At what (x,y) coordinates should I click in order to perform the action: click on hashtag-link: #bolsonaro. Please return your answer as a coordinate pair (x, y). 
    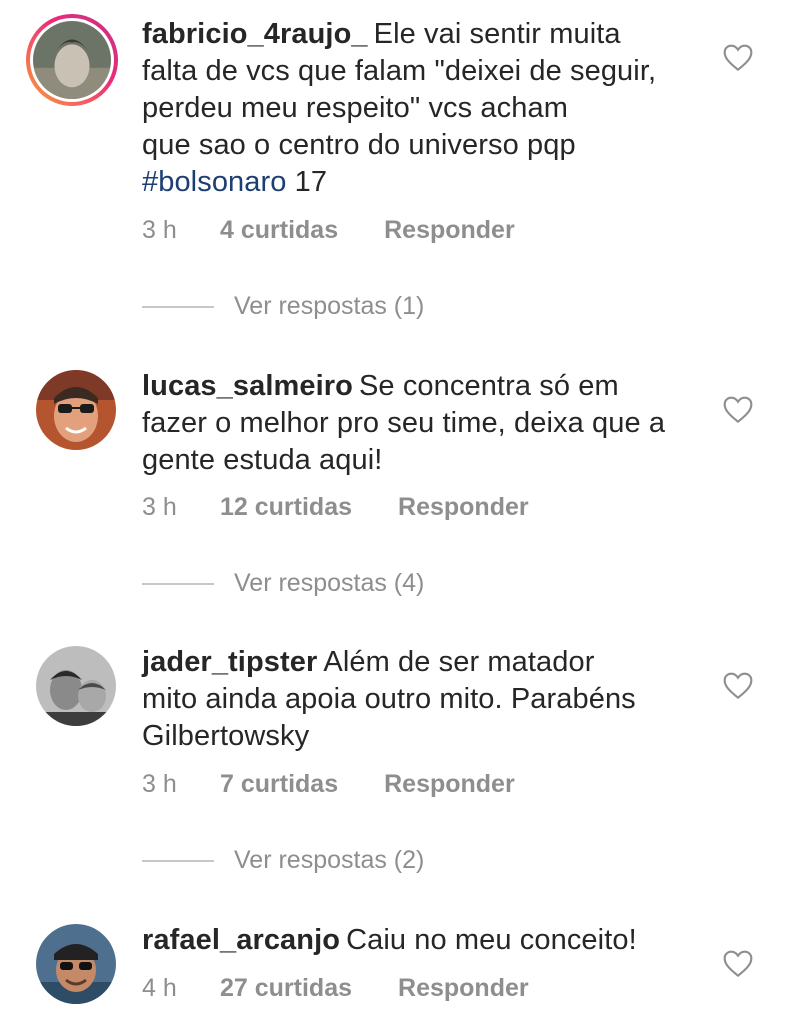
    Looking at the image, I should click on (214, 182).